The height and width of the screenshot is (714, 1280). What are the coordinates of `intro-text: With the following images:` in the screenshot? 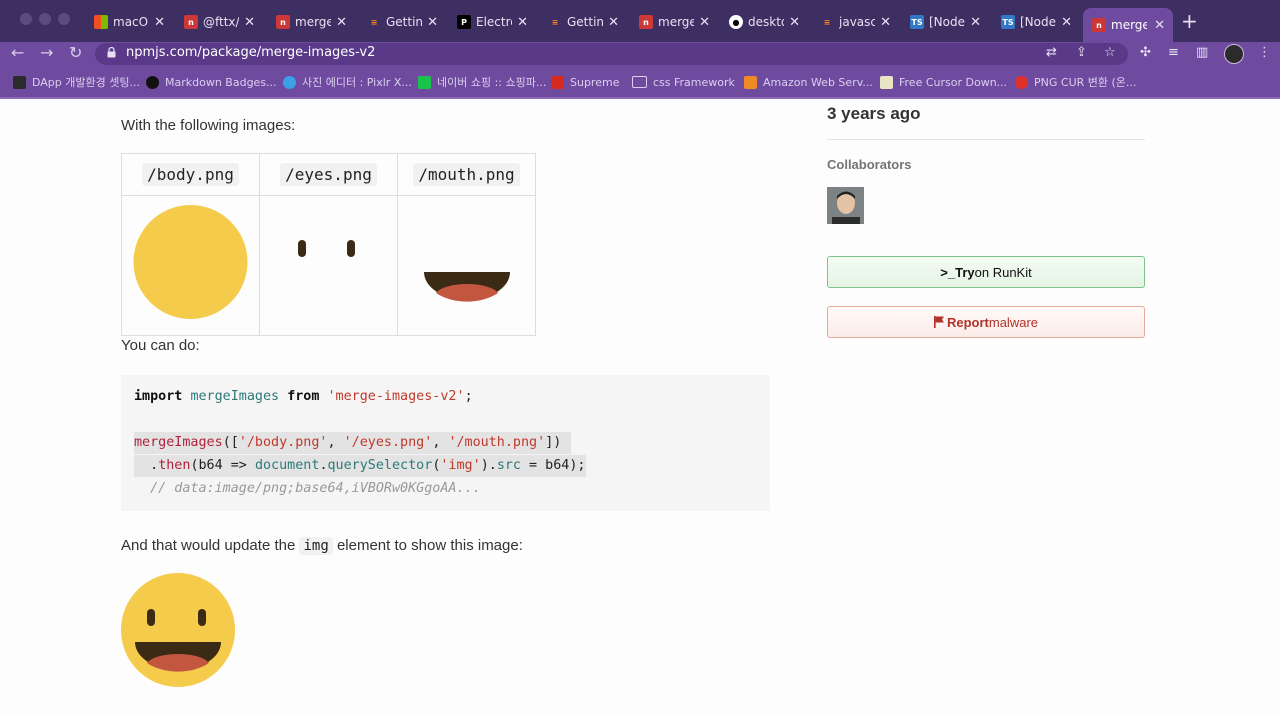 It's located at (208, 125).